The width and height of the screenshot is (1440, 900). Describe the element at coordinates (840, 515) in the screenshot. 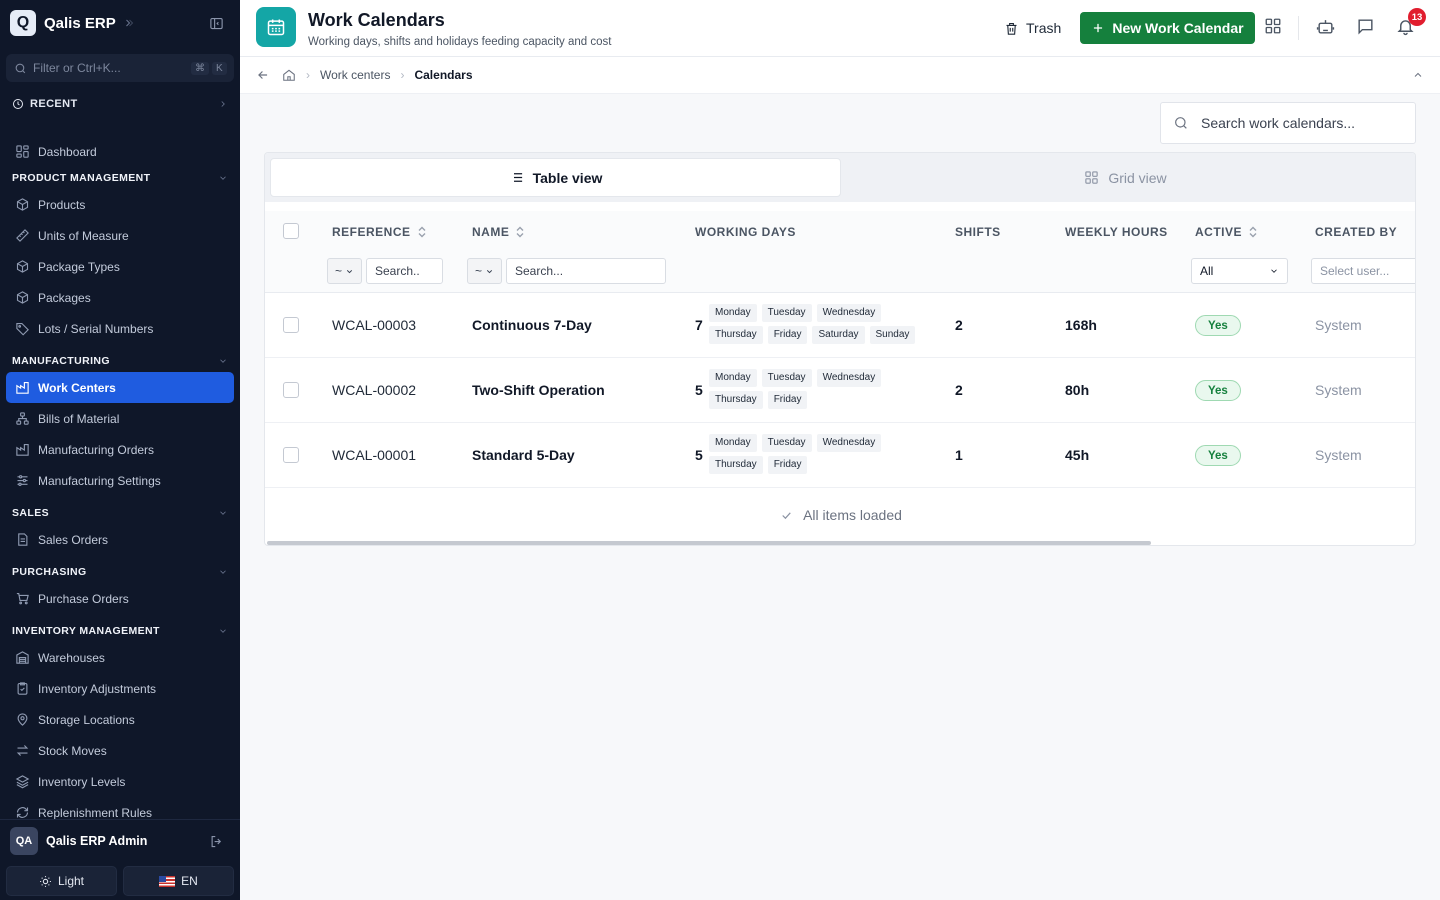

I see `all-items-loaded: All items loaded` at that location.